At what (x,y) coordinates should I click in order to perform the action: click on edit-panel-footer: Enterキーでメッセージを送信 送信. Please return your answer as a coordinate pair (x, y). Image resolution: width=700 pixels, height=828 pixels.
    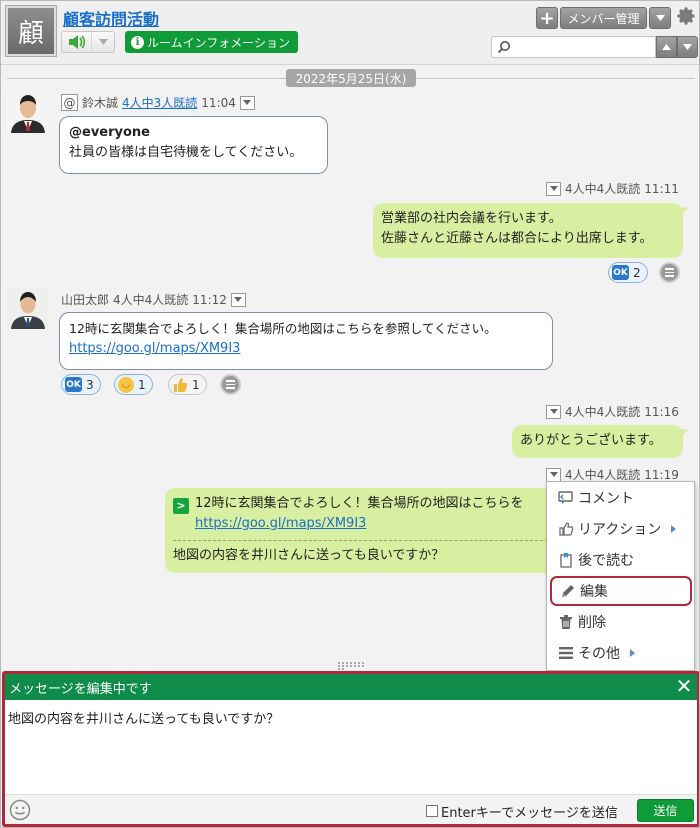
    Looking at the image, I should click on (351, 809).